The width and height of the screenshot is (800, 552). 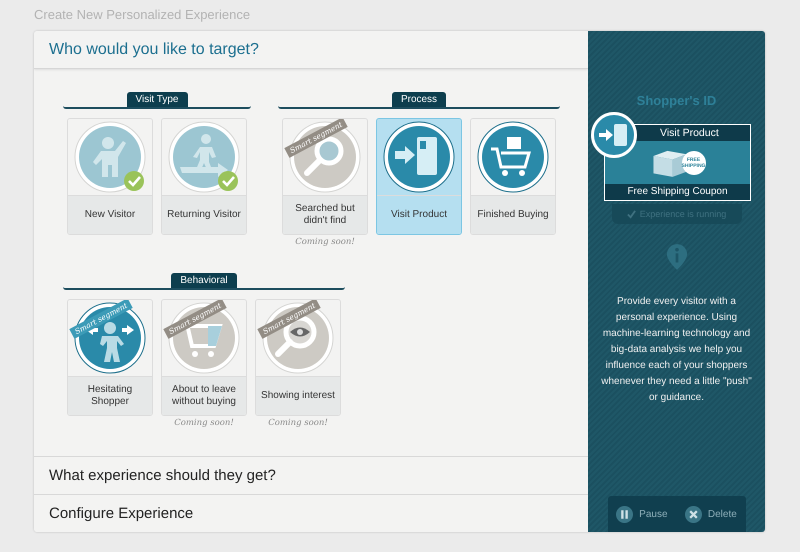 What do you see at coordinates (676, 100) in the screenshot?
I see `sidebar-heading: Shopper's ID` at bounding box center [676, 100].